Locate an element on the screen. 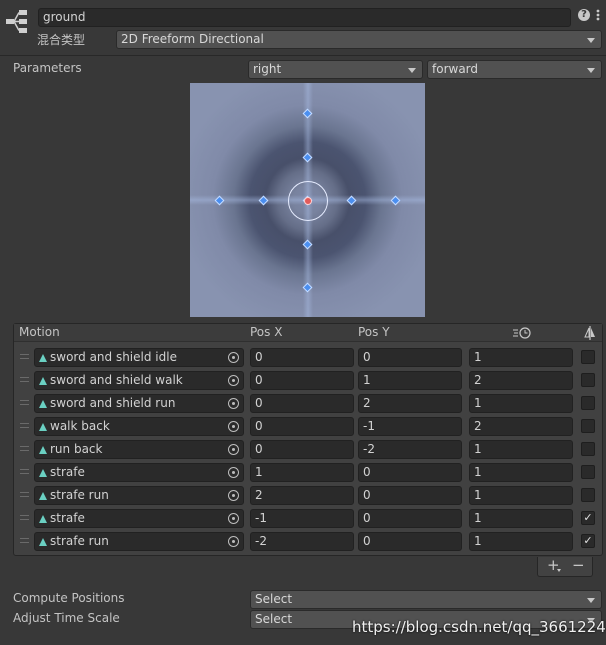 The height and width of the screenshot is (645, 606). motion-field: run back is located at coordinates (139, 449).